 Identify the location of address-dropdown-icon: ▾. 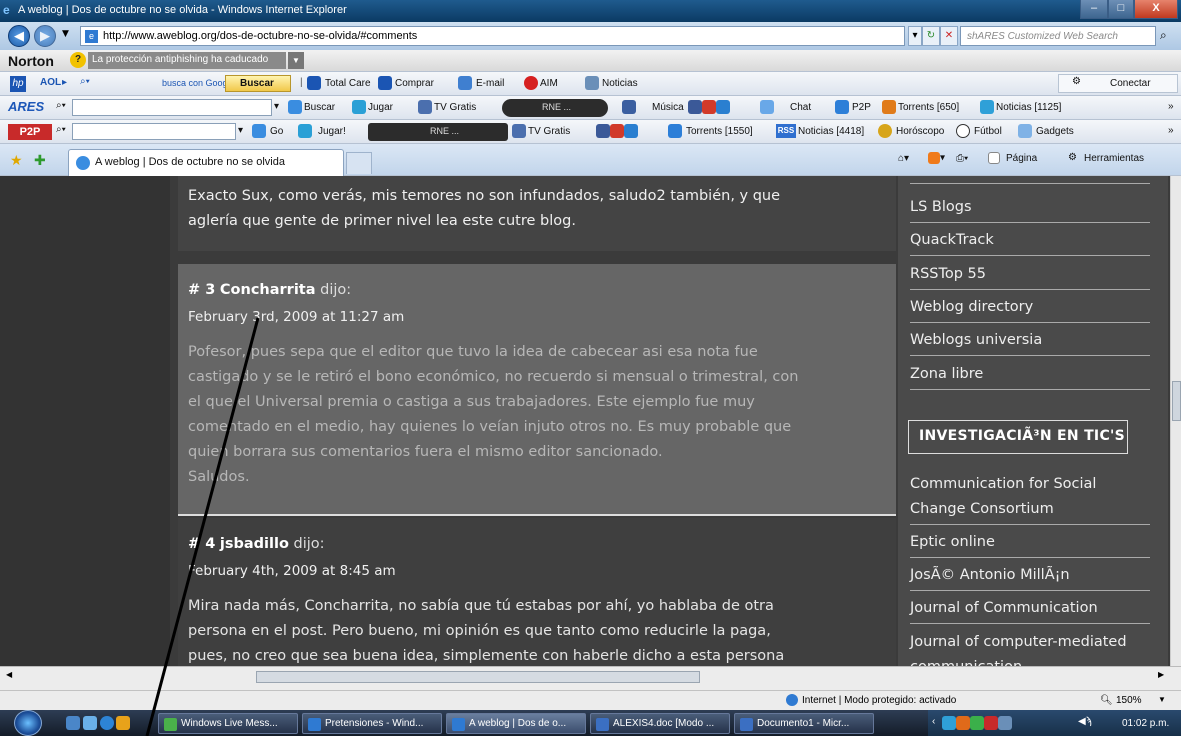
(915, 36).